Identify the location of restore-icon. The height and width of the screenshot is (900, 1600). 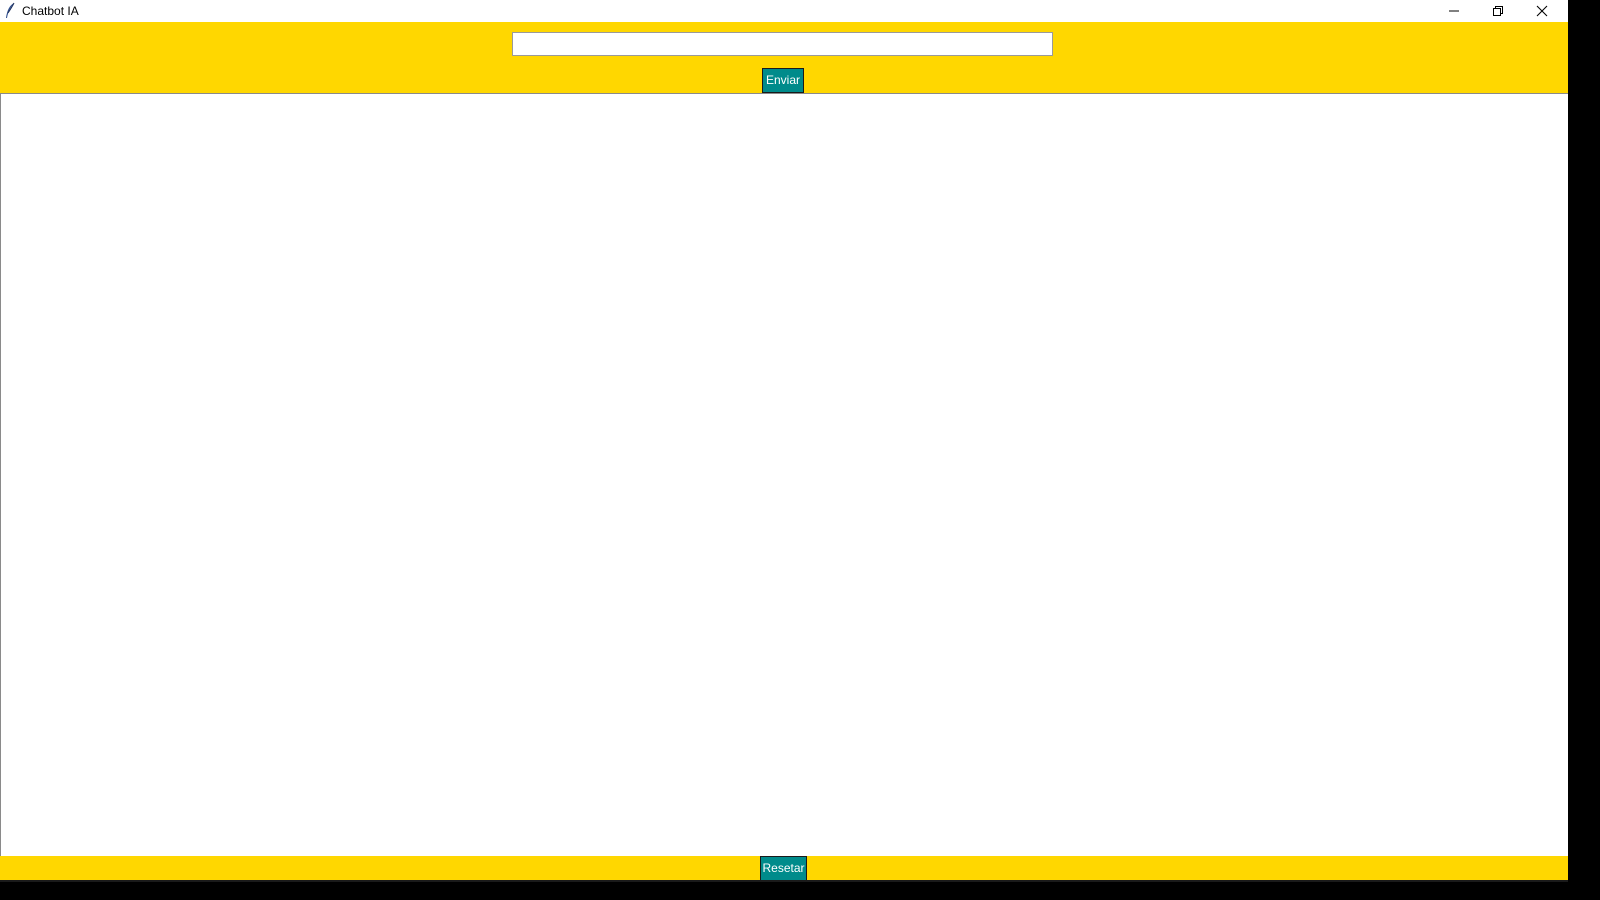
(1498, 11).